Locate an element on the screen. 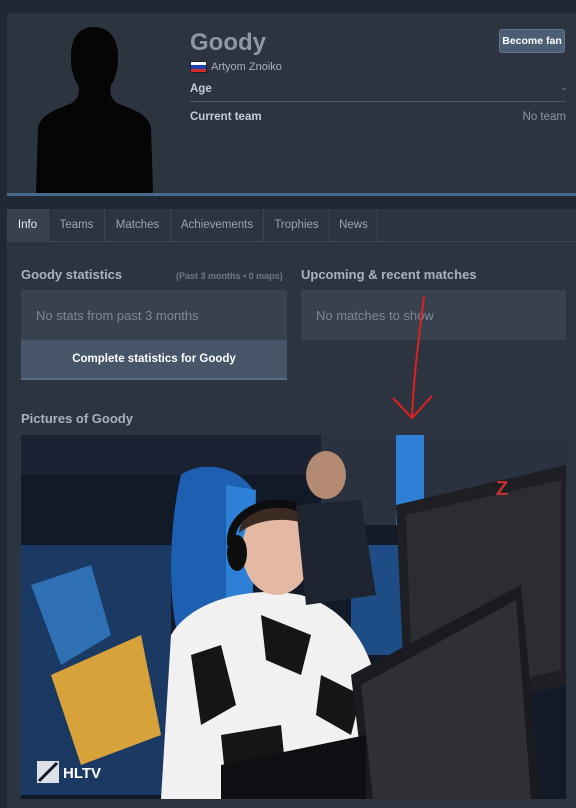  svg-text: Z is located at coordinates (502, 489).